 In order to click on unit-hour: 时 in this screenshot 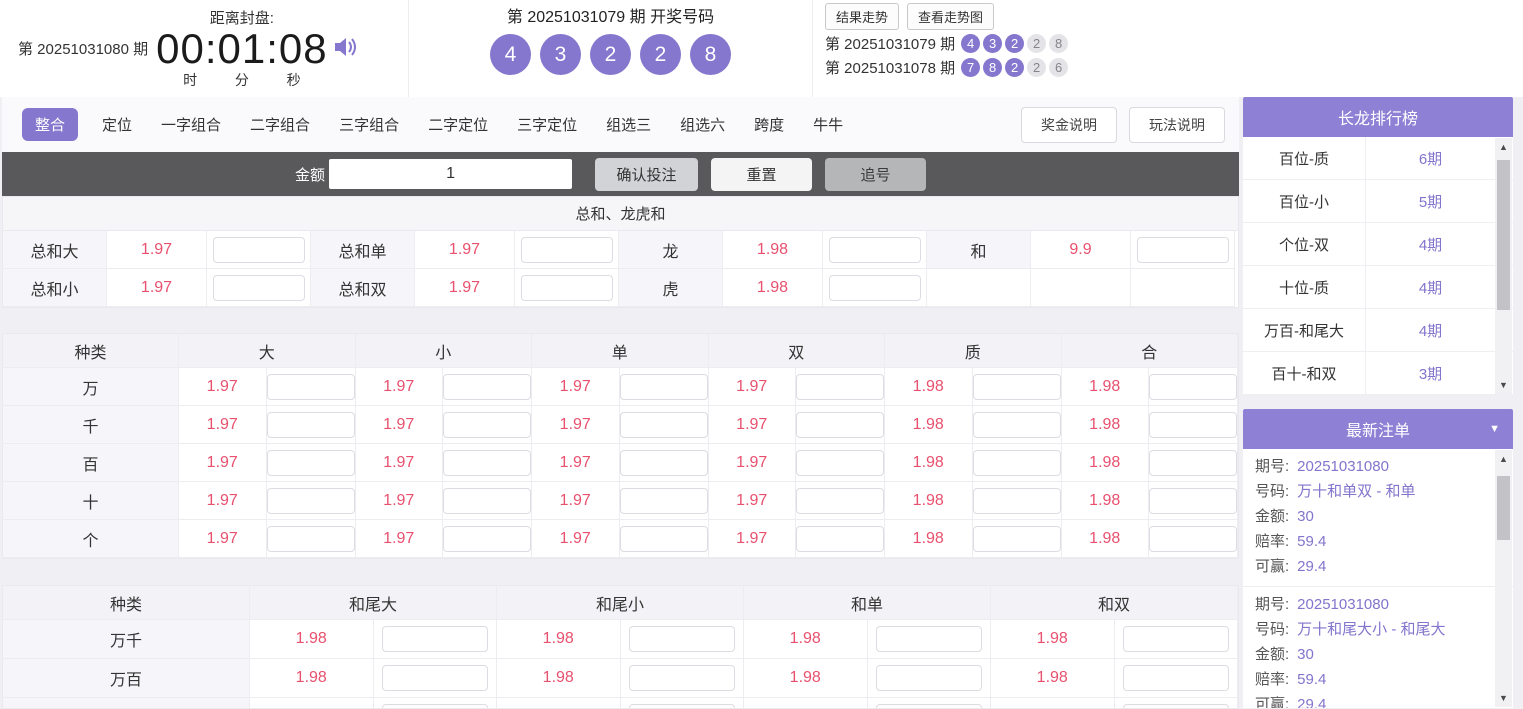, I will do `click(190, 80)`.